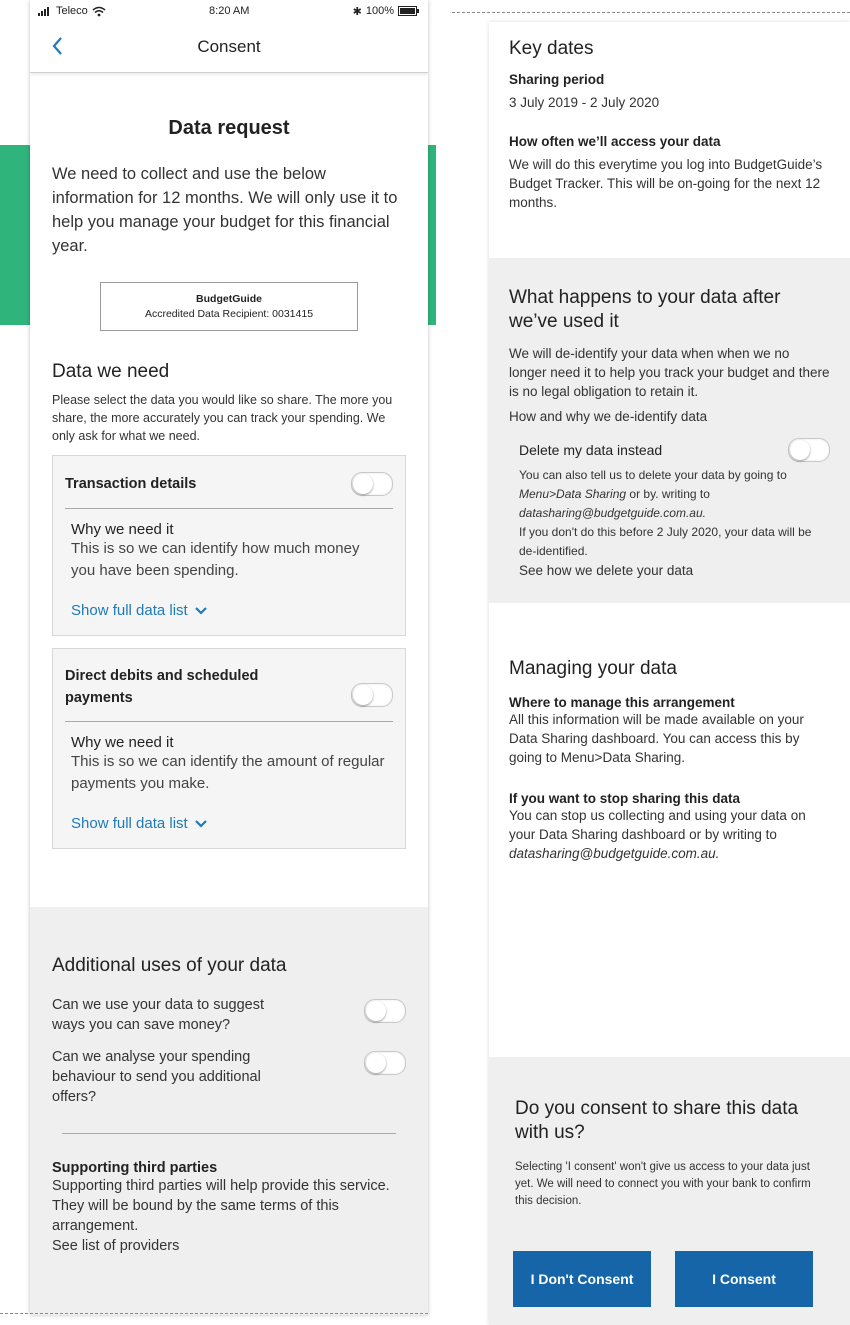  What do you see at coordinates (651, 12) in the screenshot?
I see `divider-dashed-top` at bounding box center [651, 12].